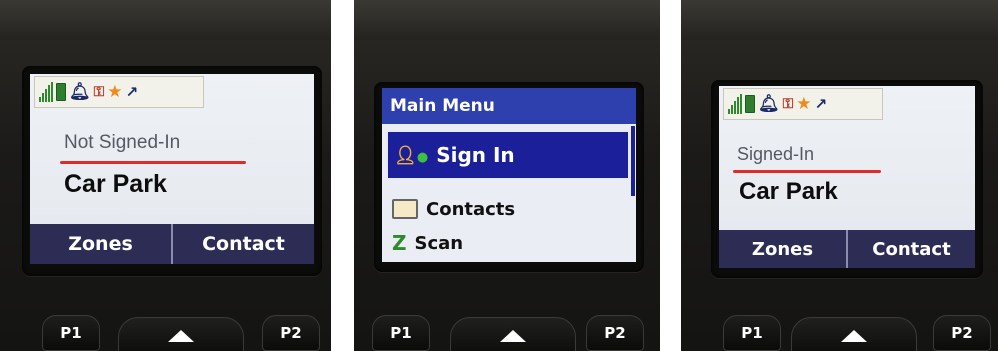 This screenshot has width=998, height=351. Describe the element at coordinates (471, 209) in the screenshot. I see `menu-item-label: Contacts` at that location.